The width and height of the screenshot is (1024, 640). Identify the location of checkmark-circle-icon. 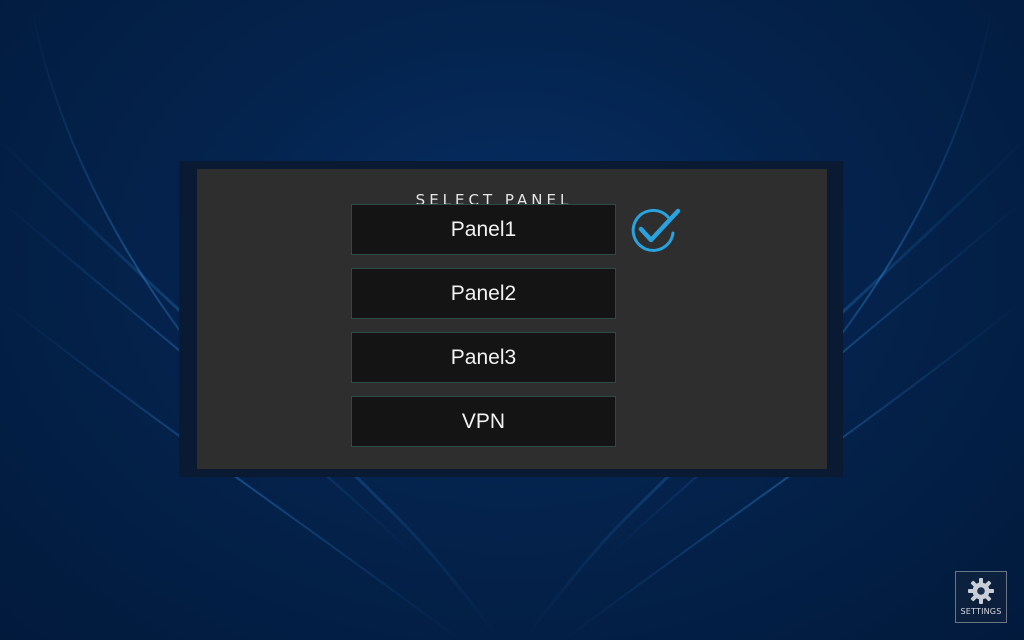
(656, 230).